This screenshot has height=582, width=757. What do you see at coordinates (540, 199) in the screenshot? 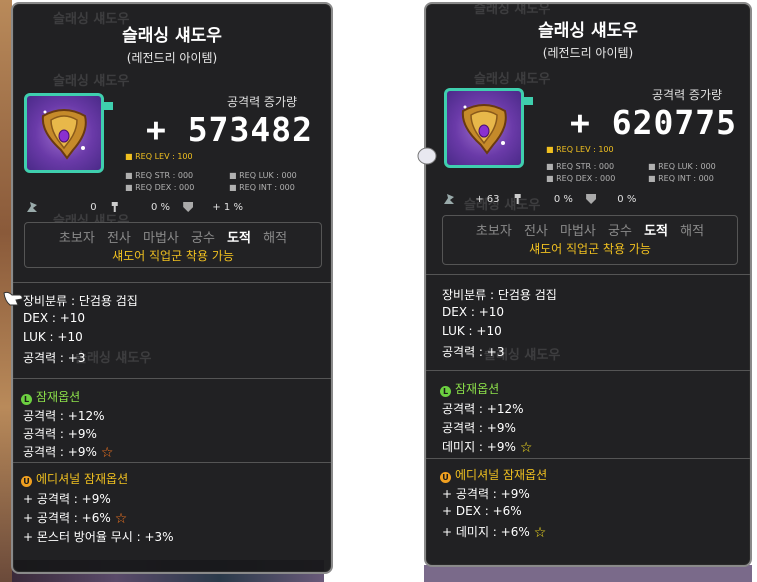
I see `special-stats-row: + 63 0 % 0 %` at bounding box center [540, 199].